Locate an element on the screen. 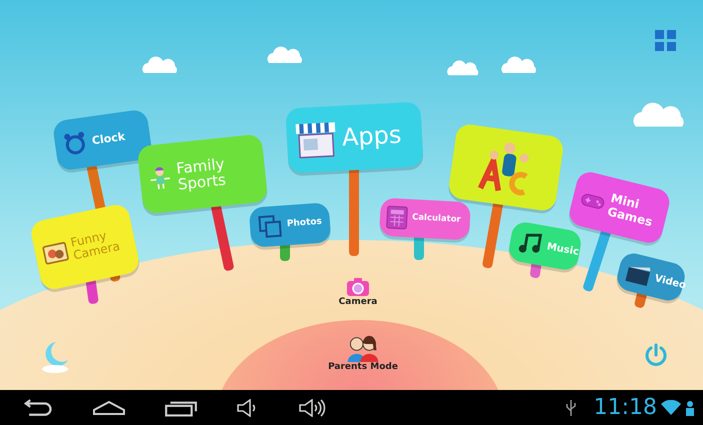  volume-up-icon is located at coordinates (312, 407).